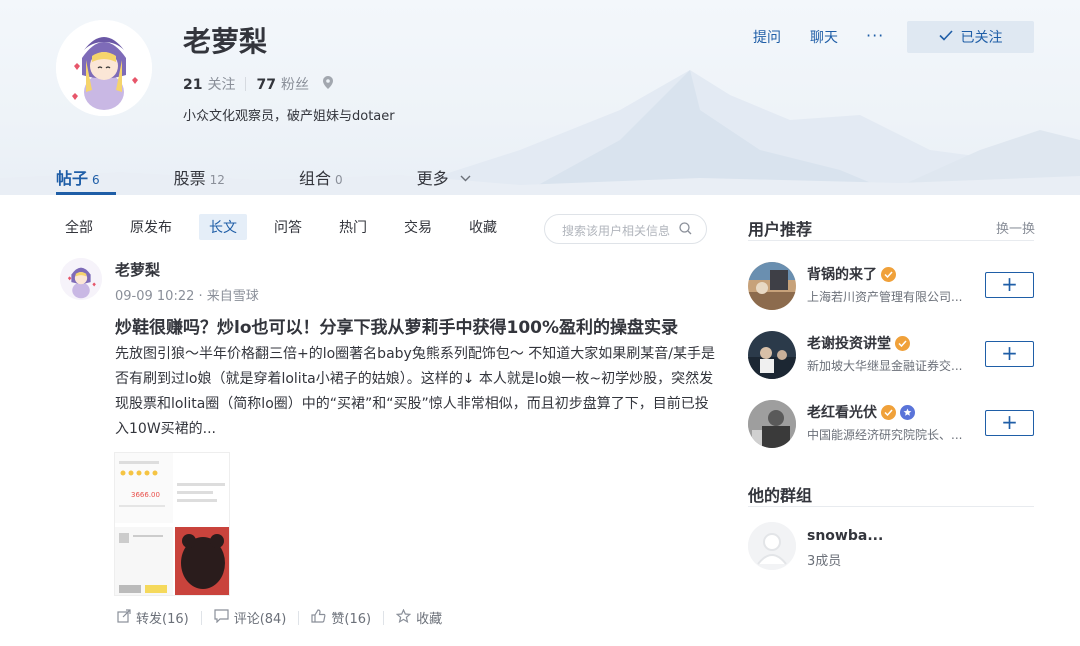 The image size is (1080, 646). Describe the element at coordinates (824, 561) in the screenshot. I see `group-member-count: 3成员` at that location.